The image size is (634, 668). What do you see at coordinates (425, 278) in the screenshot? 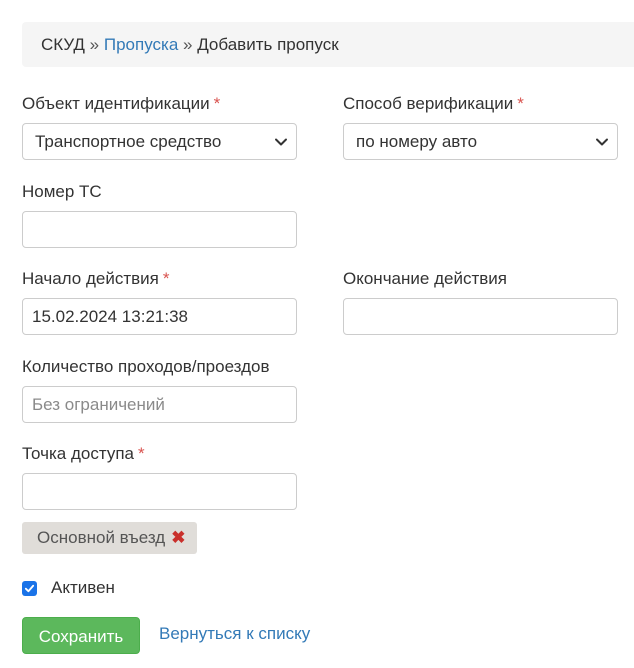
I see `end-date-label: Окончание действия` at bounding box center [425, 278].